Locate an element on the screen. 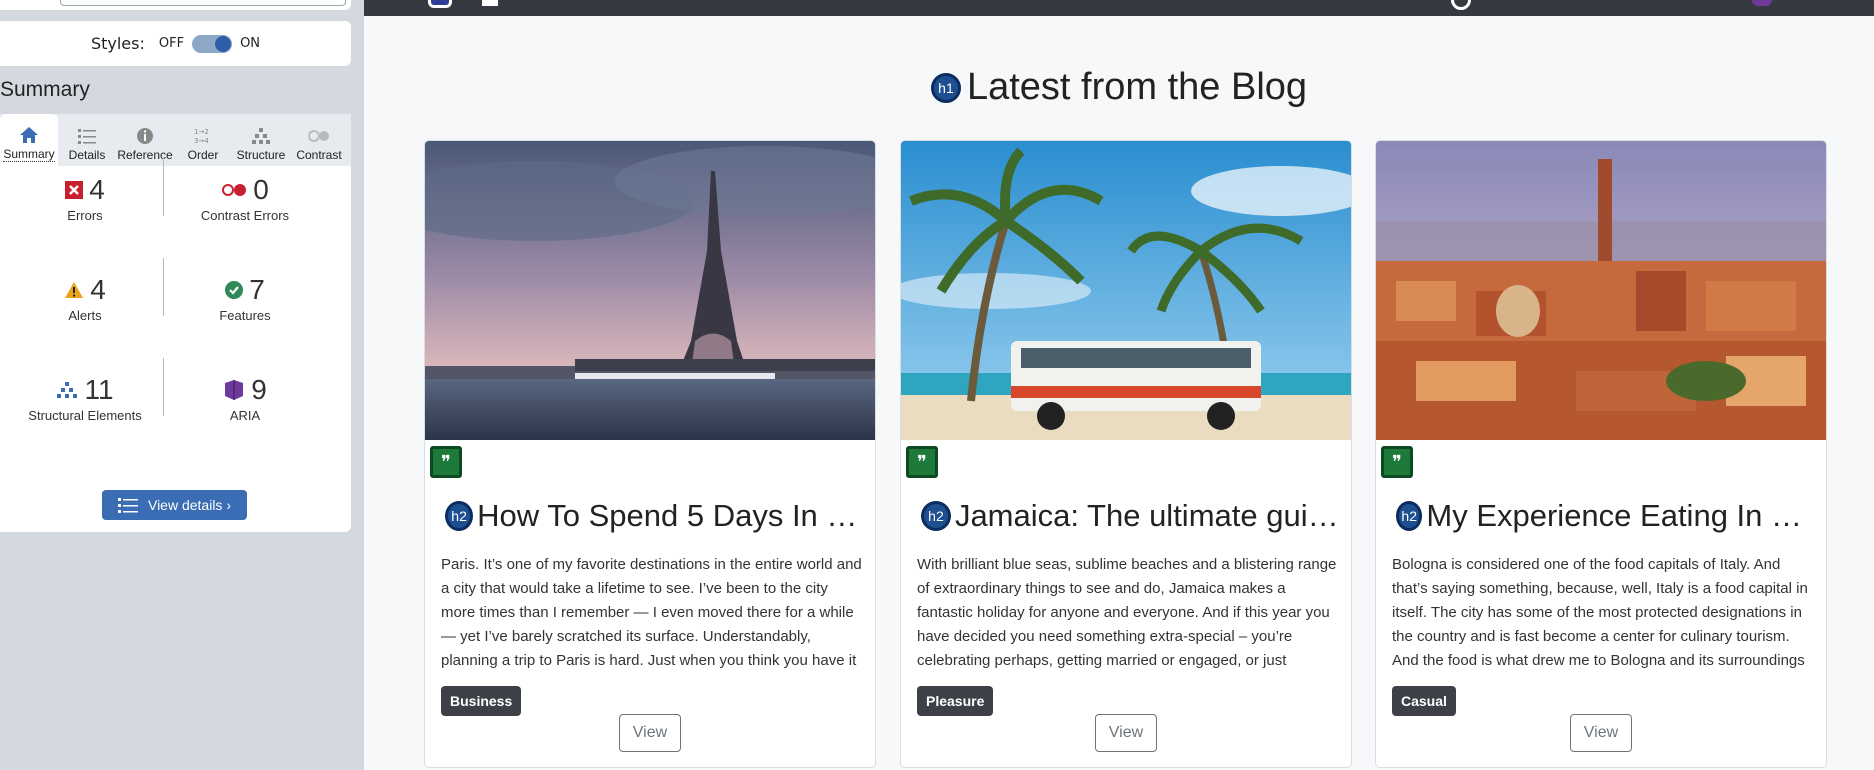 This screenshot has height=770, width=1874. tab-label: Details is located at coordinates (87, 155).